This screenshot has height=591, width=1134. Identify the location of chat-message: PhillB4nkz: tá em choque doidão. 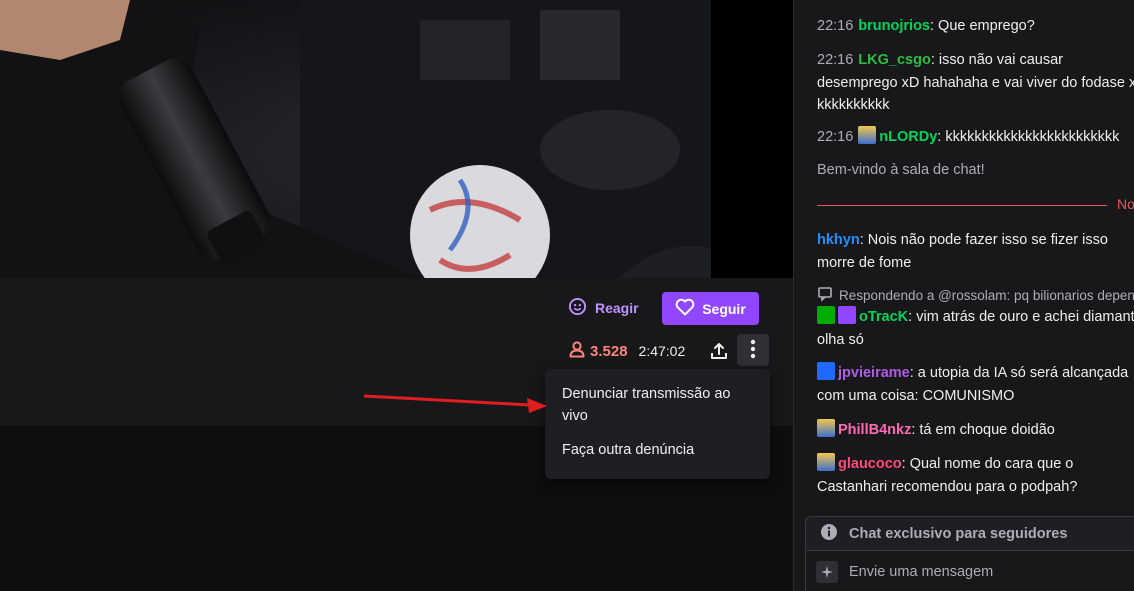
(975, 430).